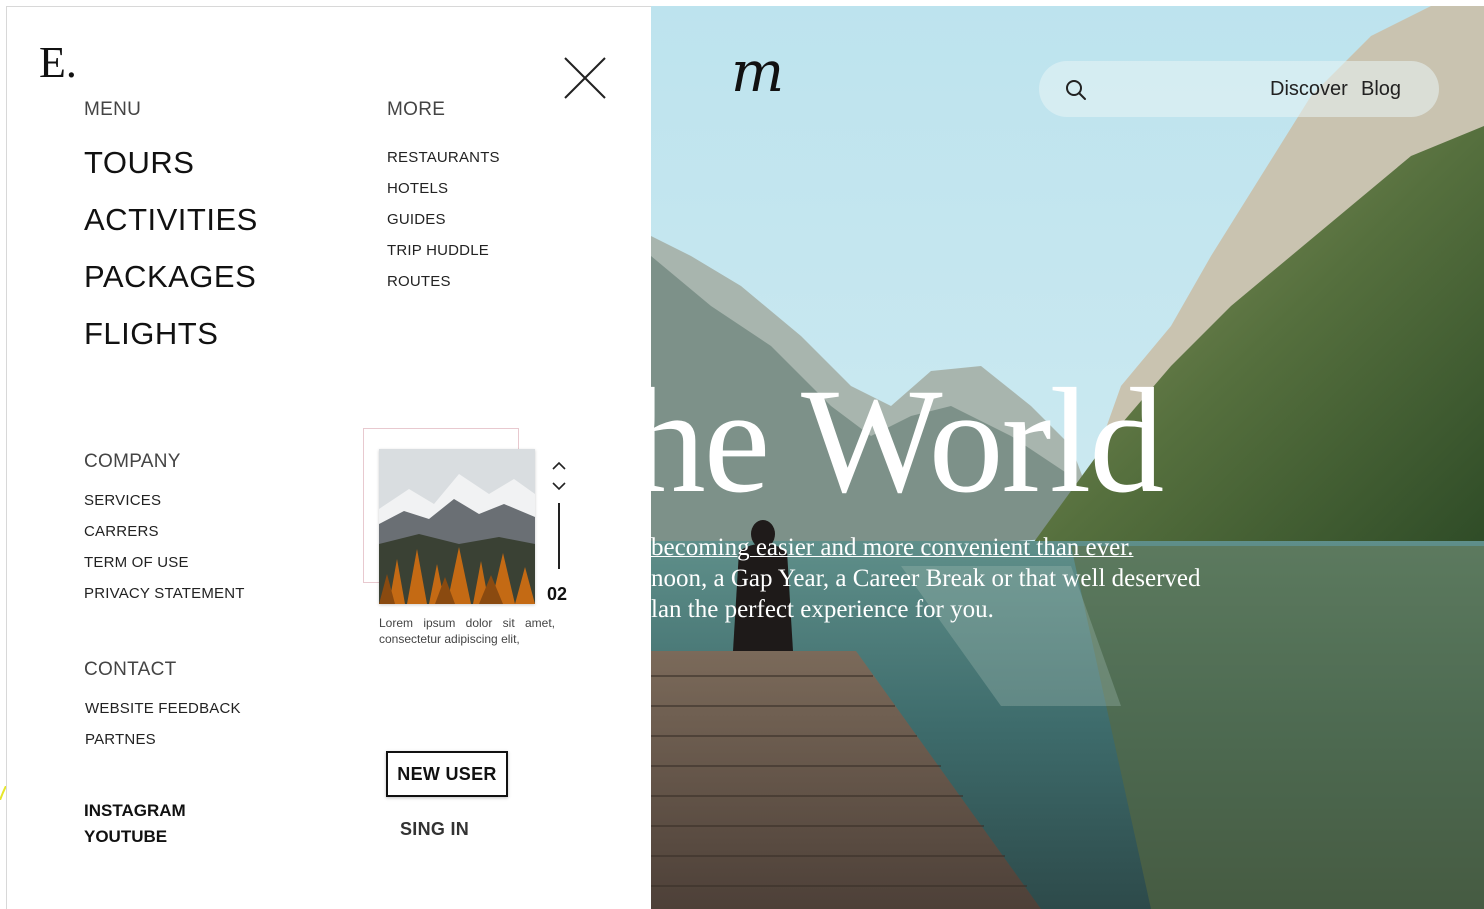 The image size is (1484, 909). I want to click on menu-item-tours: TOURS, so click(139, 163).